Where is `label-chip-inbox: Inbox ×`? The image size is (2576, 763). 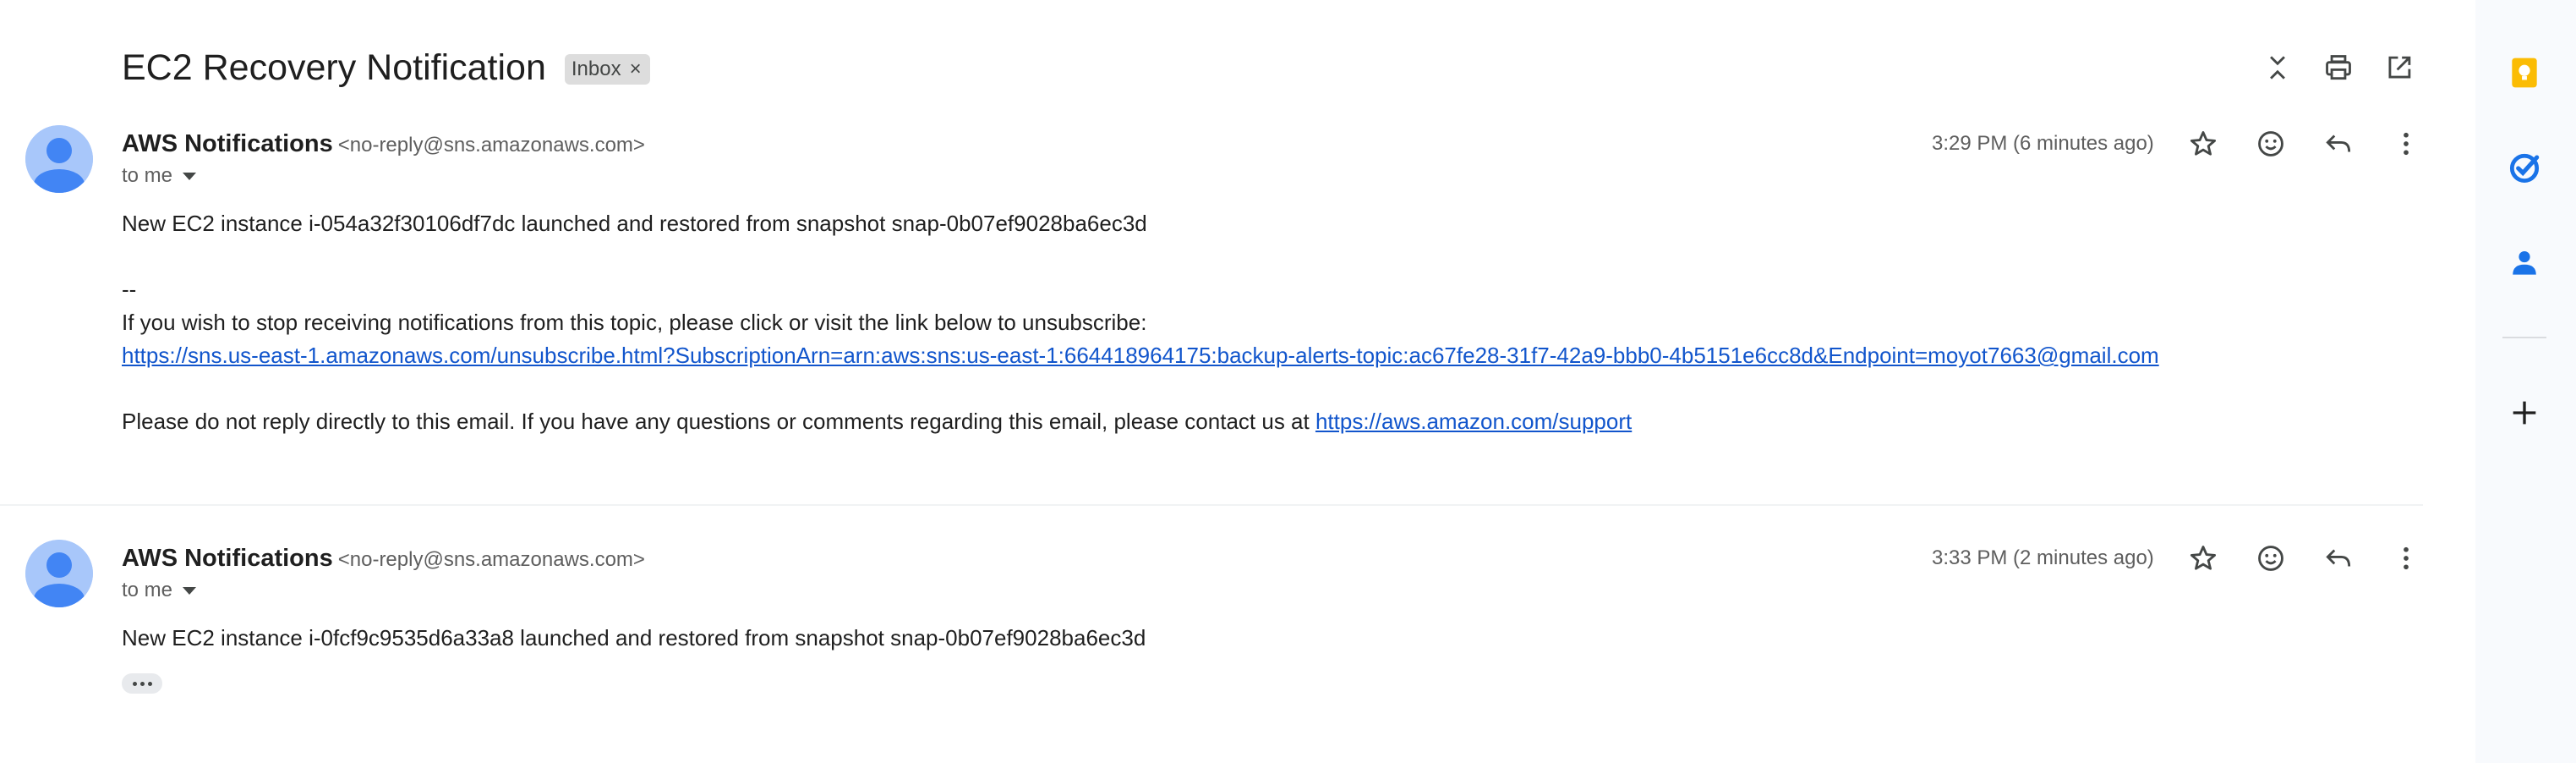
label-chip-inbox: Inbox × is located at coordinates (607, 69).